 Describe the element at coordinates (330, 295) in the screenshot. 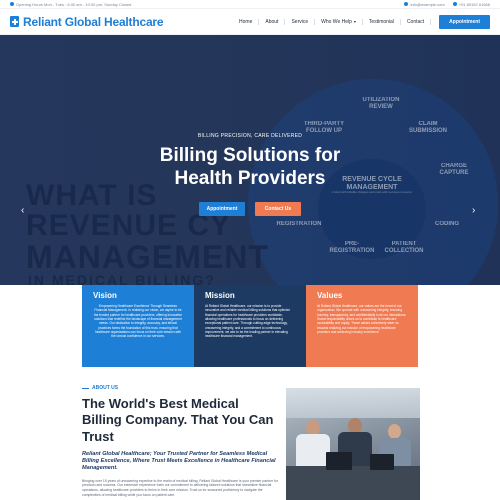

I see `values-title: Values` at that location.